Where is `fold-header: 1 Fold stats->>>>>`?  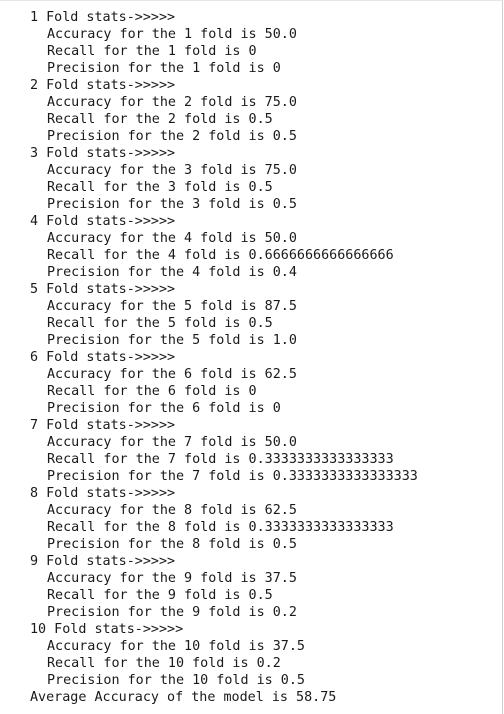
fold-header: 1 Fold stats->>>>> is located at coordinates (103, 17).